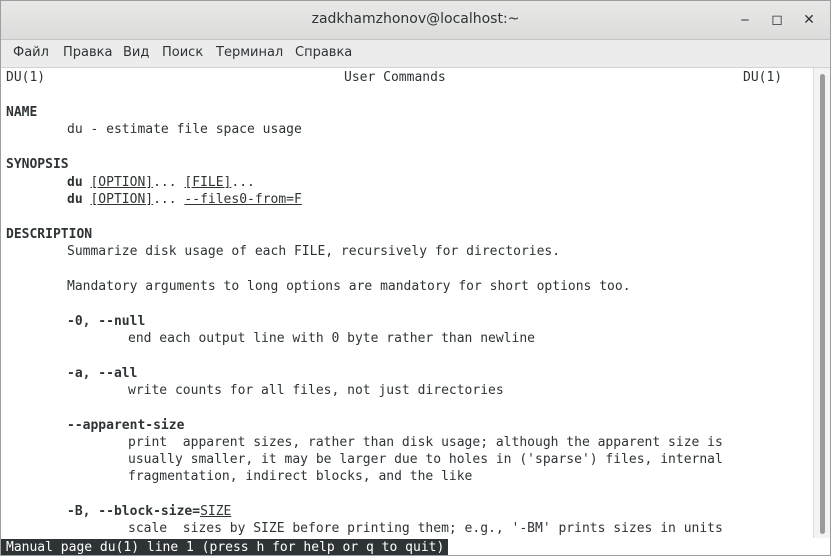  I want to click on option-block-size-flag: -B, --block-size=, so click(134, 511).